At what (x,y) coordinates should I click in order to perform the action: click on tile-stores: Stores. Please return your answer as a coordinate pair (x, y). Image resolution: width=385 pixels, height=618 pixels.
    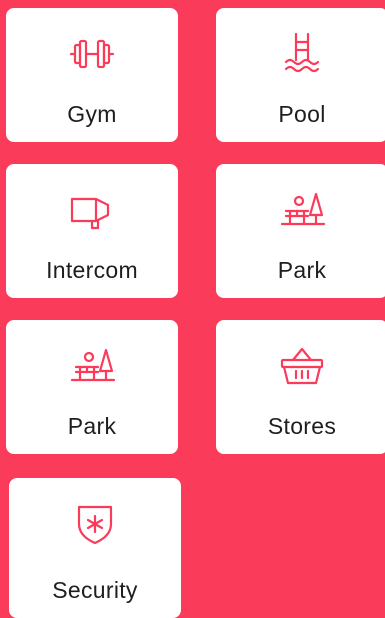
    Looking at the image, I should click on (300, 387).